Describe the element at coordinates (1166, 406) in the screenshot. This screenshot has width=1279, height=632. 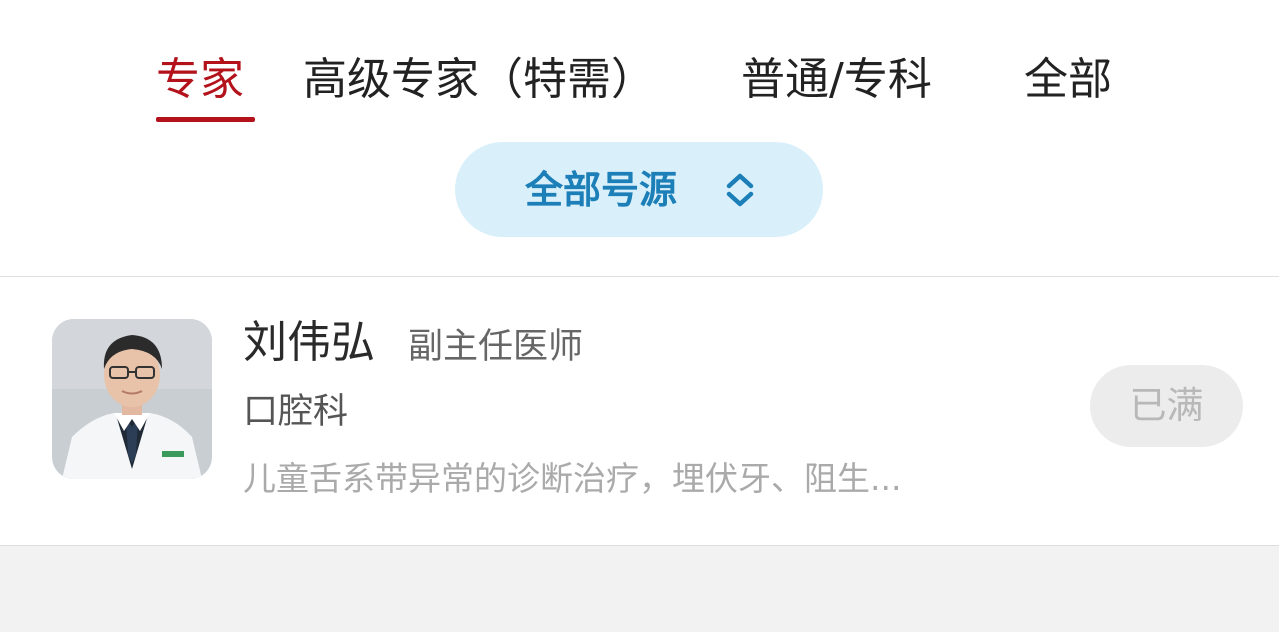
I see `status-full-button: 已满` at that location.